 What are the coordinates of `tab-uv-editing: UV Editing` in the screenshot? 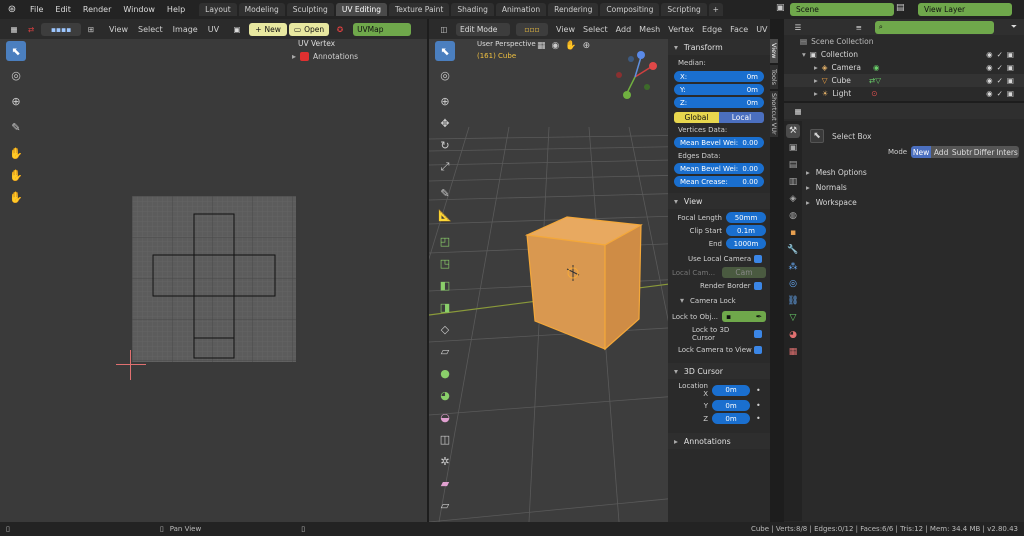 It's located at (361, 9).